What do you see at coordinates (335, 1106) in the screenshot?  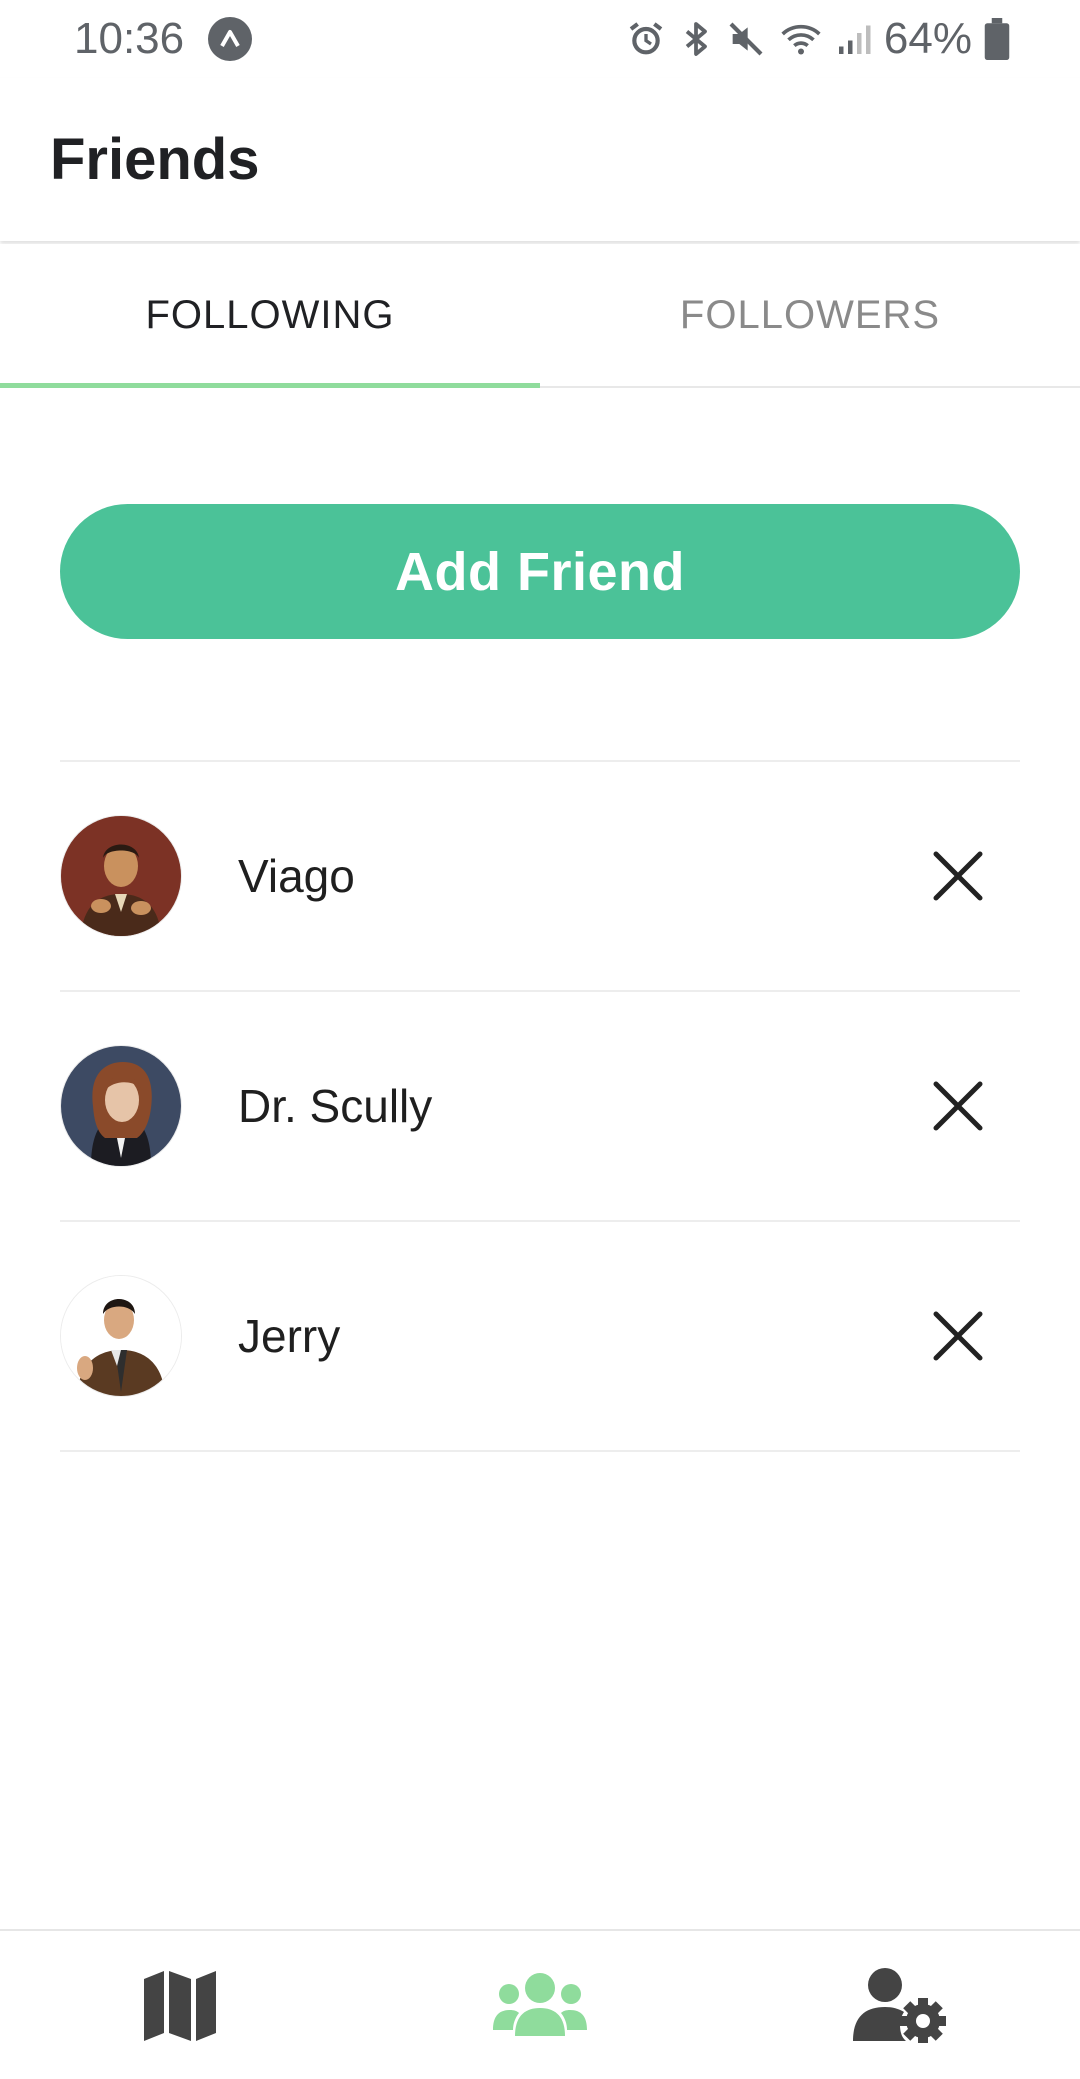 I see `friend-name: Dr. Scully` at bounding box center [335, 1106].